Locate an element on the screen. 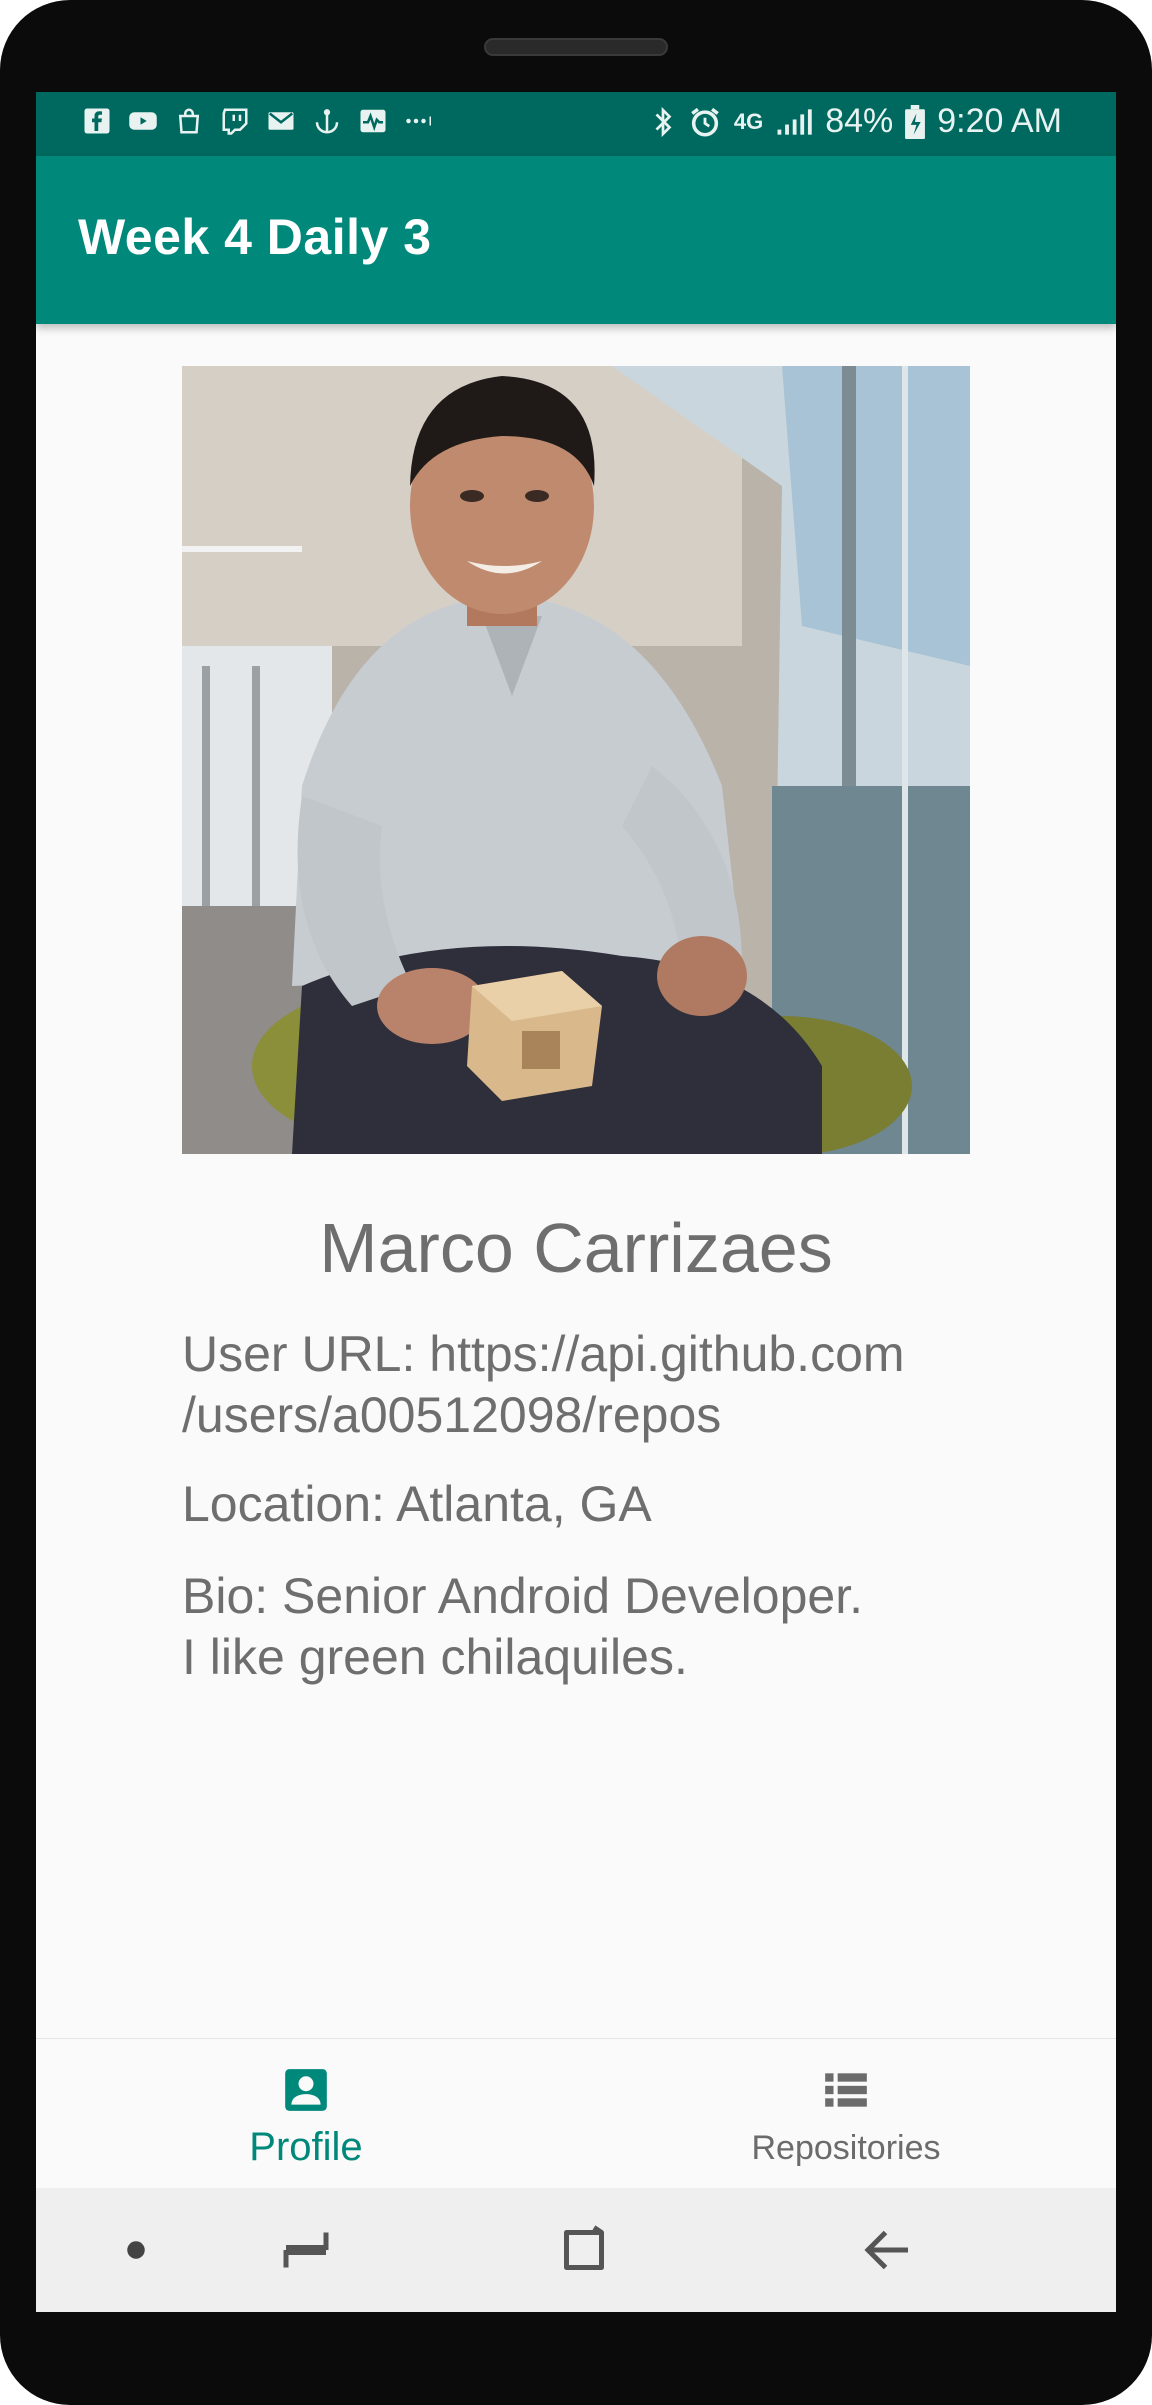  recent-apps-icon is located at coordinates (306, 2250).